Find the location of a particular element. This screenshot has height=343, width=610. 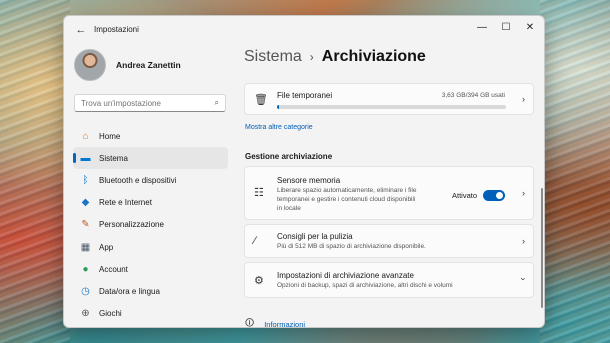

toggle-knob is located at coordinates (499, 195).